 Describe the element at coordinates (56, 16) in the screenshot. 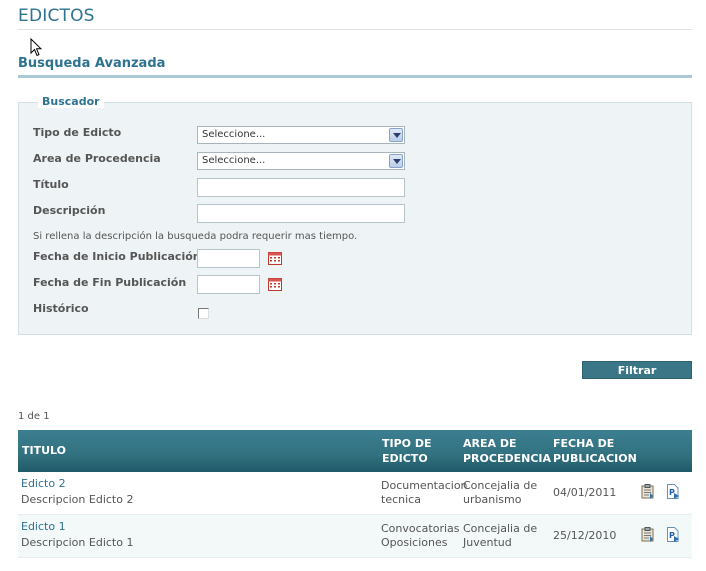

I see `page-title: EDICTOS` at that location.